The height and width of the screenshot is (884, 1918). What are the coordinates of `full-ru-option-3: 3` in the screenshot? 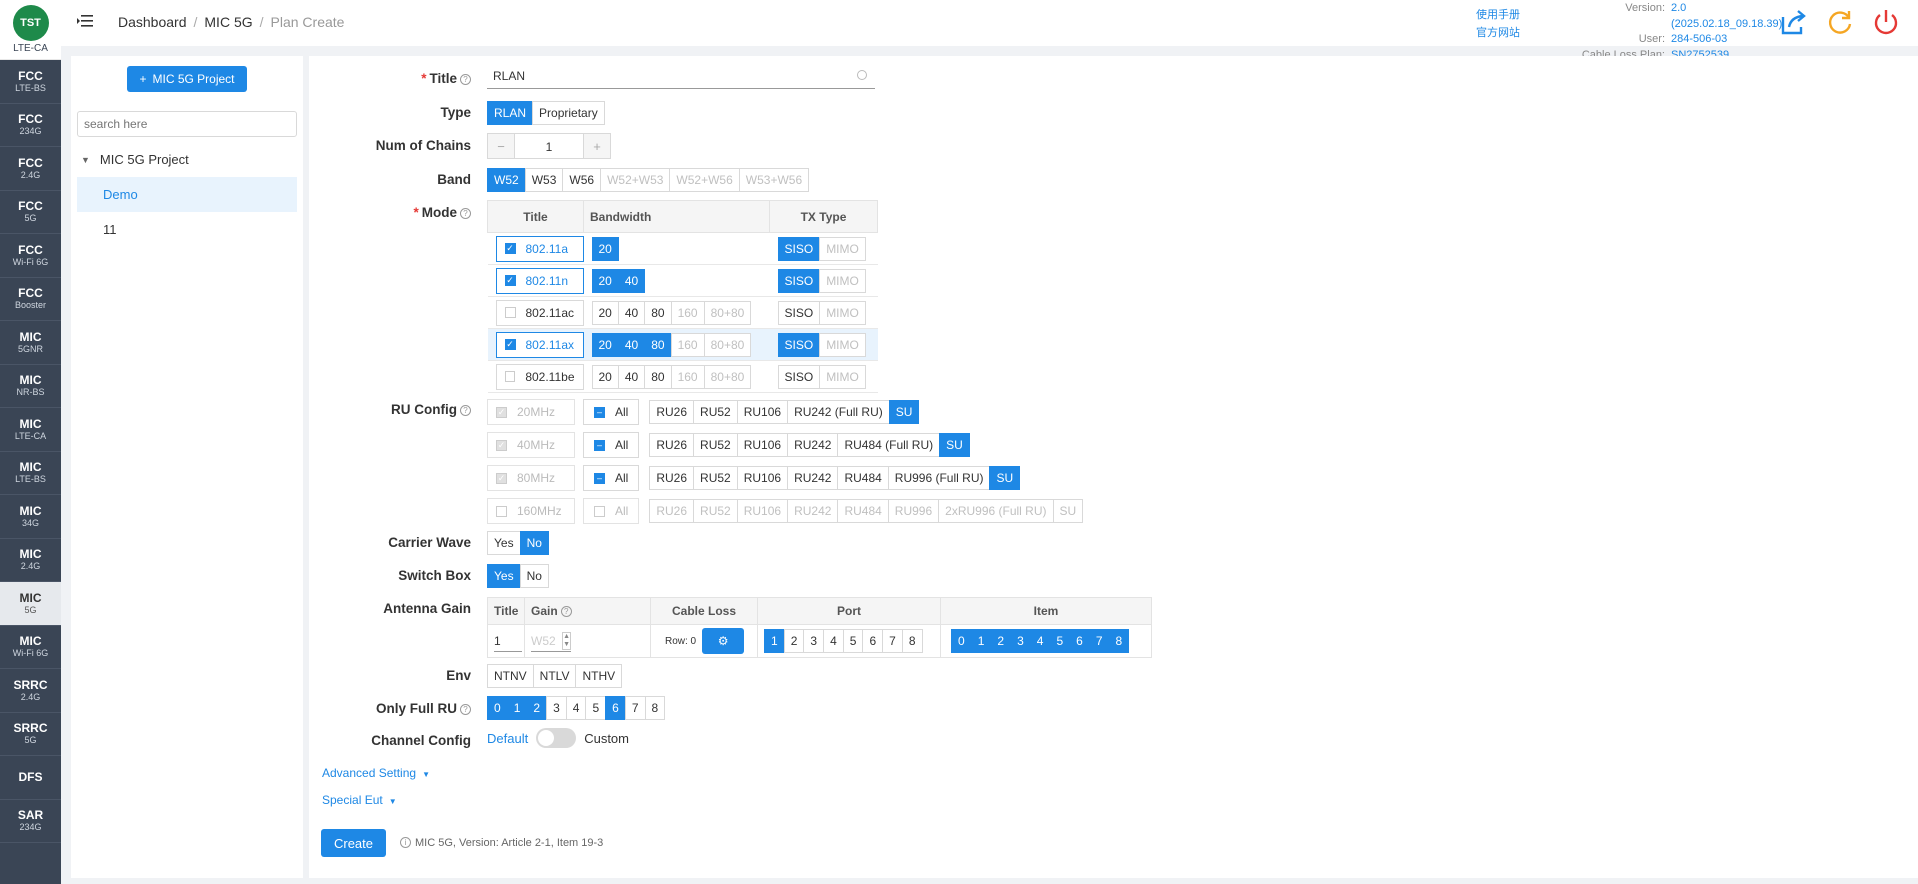 It's located at (556, 708).